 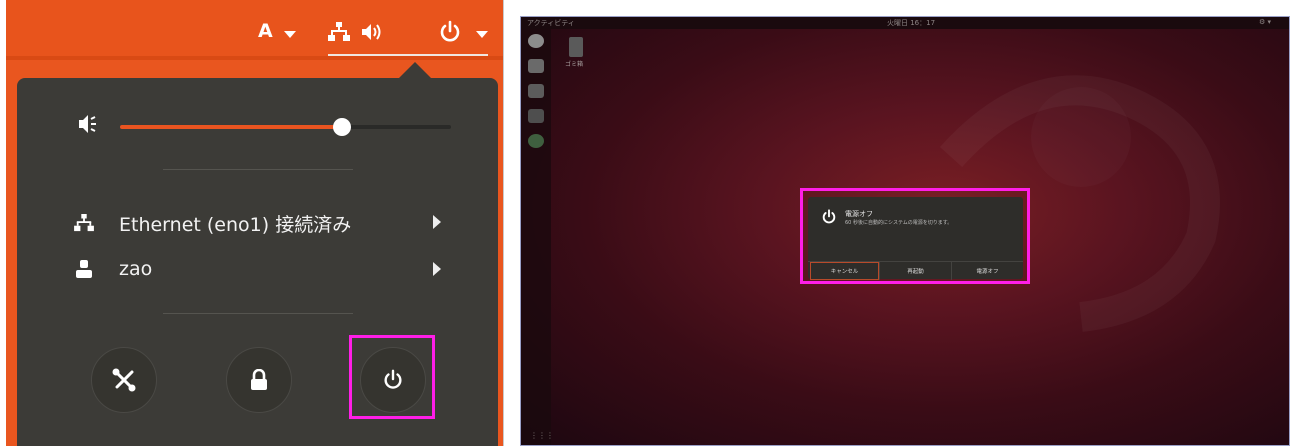 I want to click on top-bar, so click(x=254, y=28).